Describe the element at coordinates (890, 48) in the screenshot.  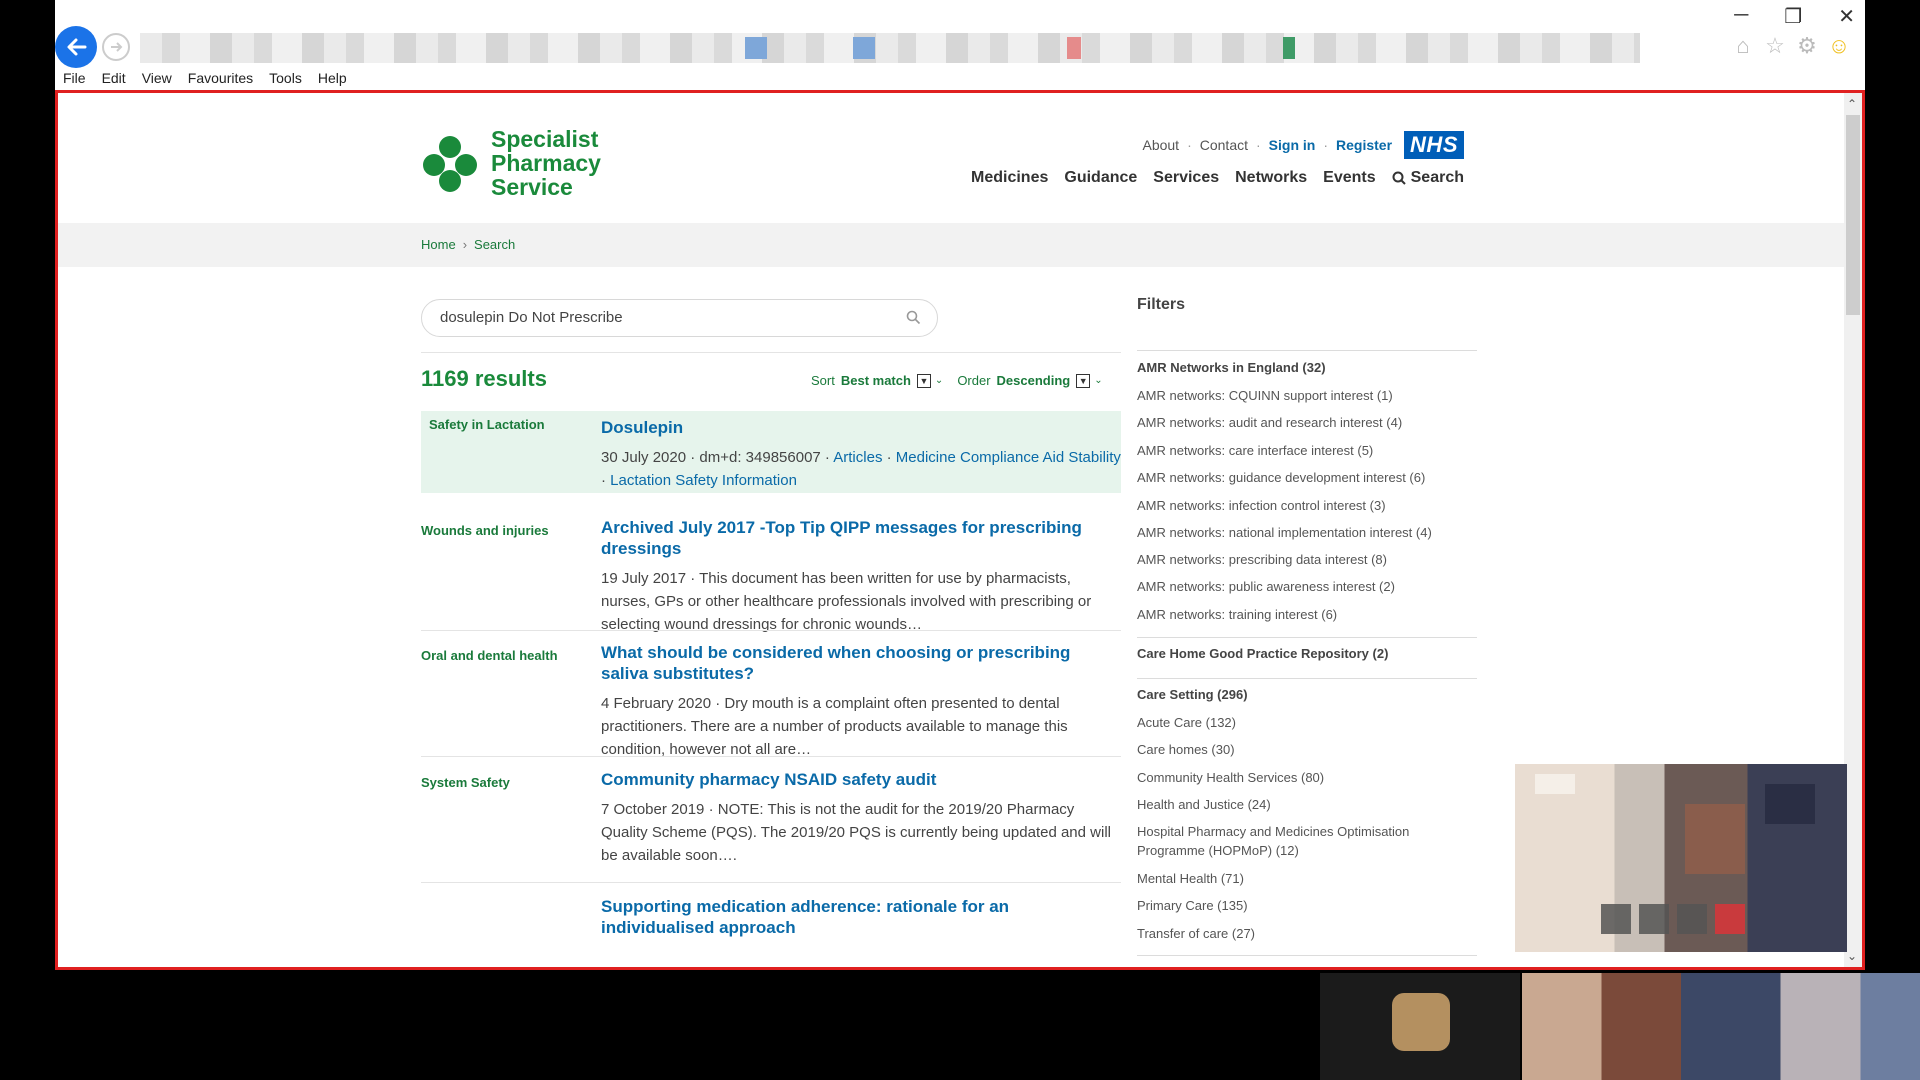
I see `address-and-tabs-bar` at that location.